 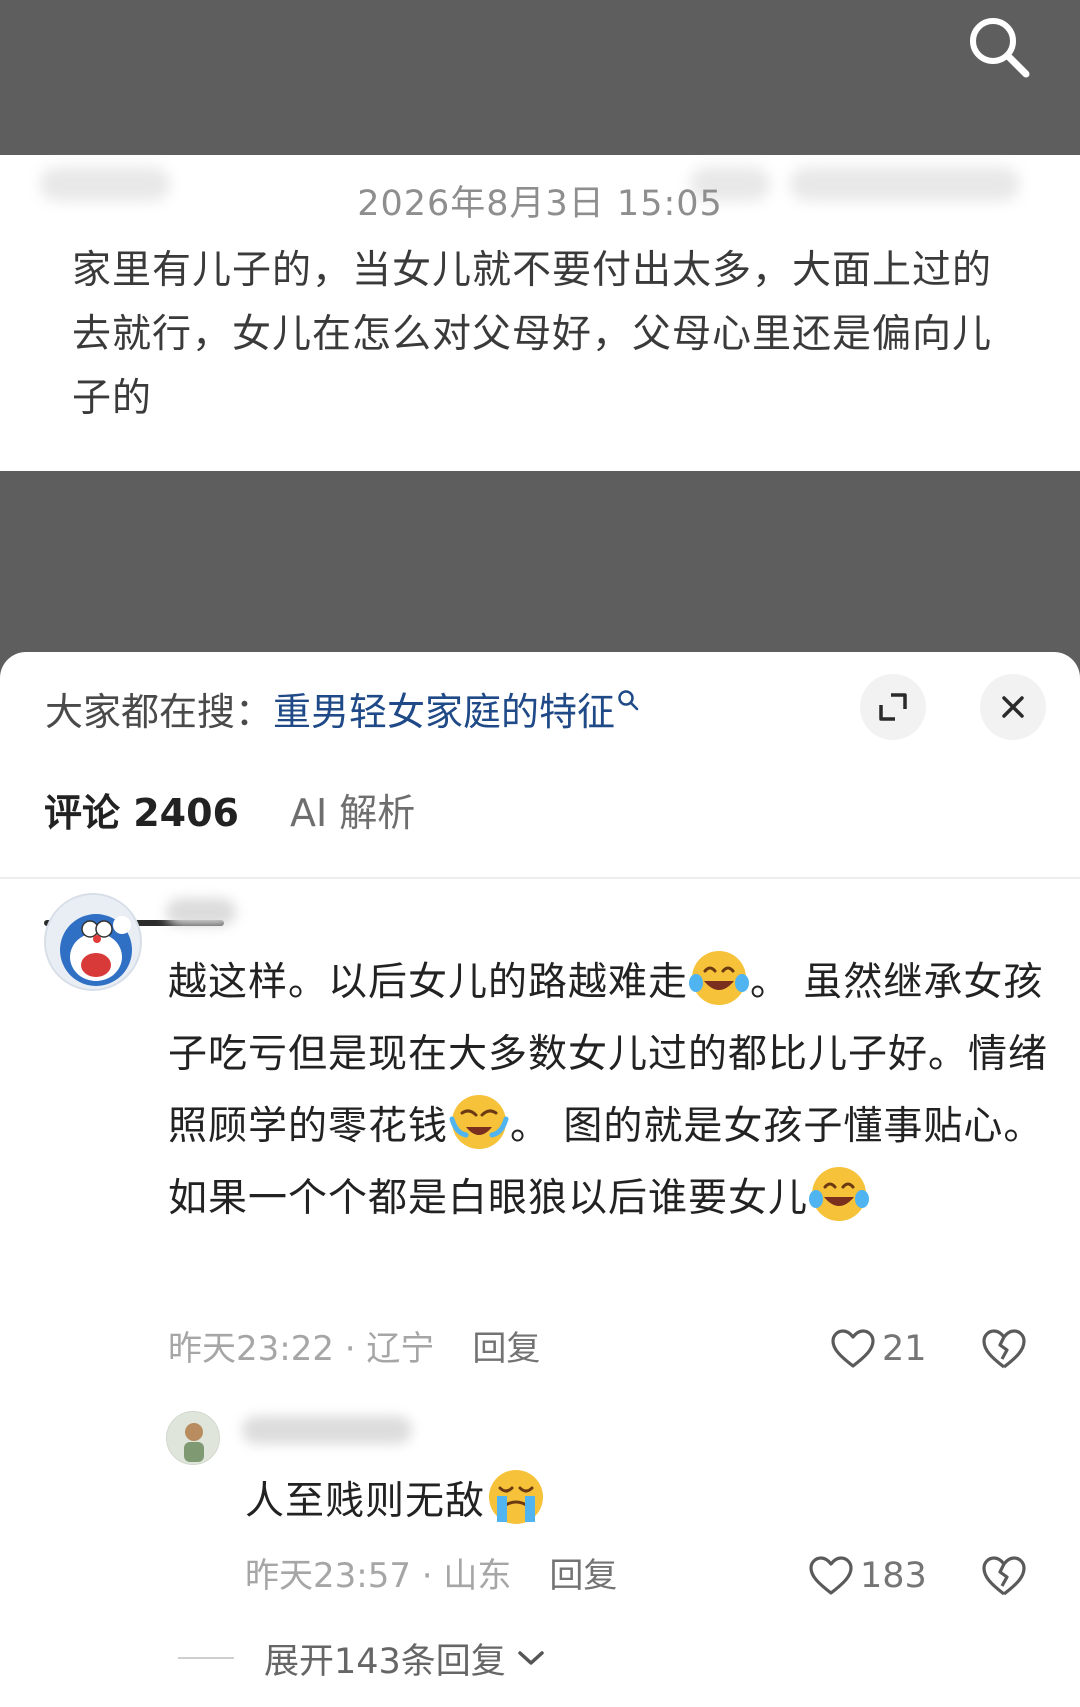 I want to click on divider, so click(x=540, y=878).